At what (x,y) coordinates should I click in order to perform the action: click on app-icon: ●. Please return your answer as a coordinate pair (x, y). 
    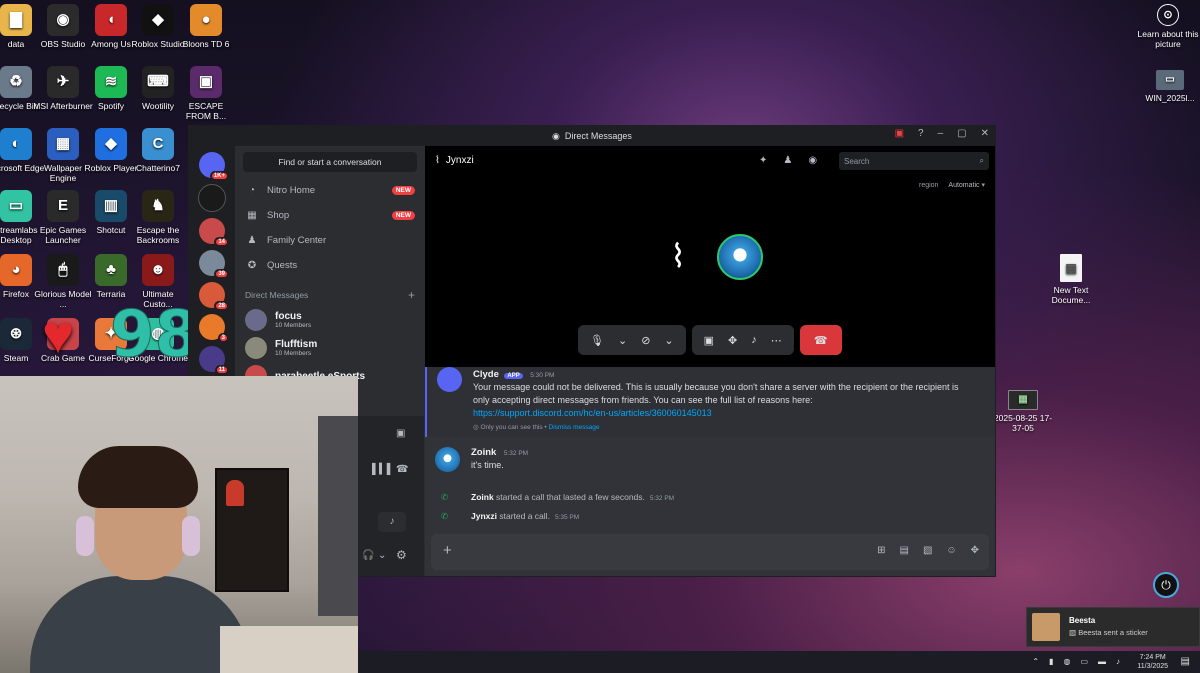
    Looking at the image, I should click on (206, 20).